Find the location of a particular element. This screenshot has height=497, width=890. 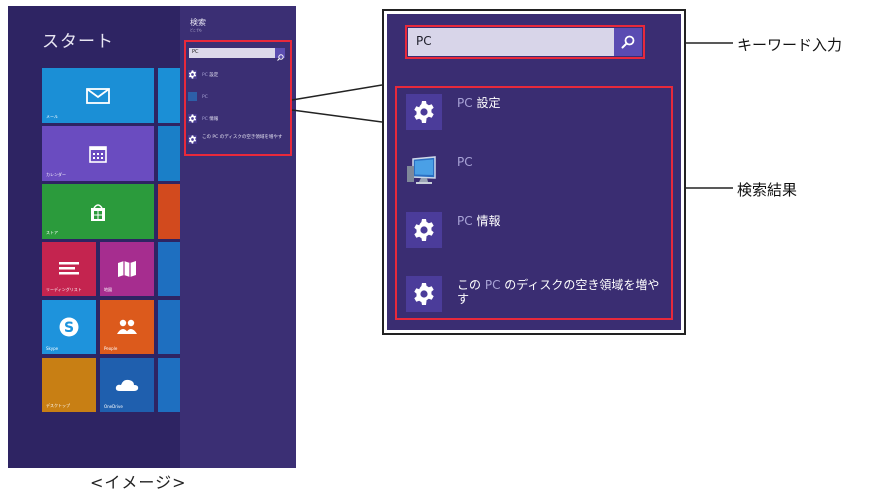

search-highlight-frame is located at coordinates (525, 42).